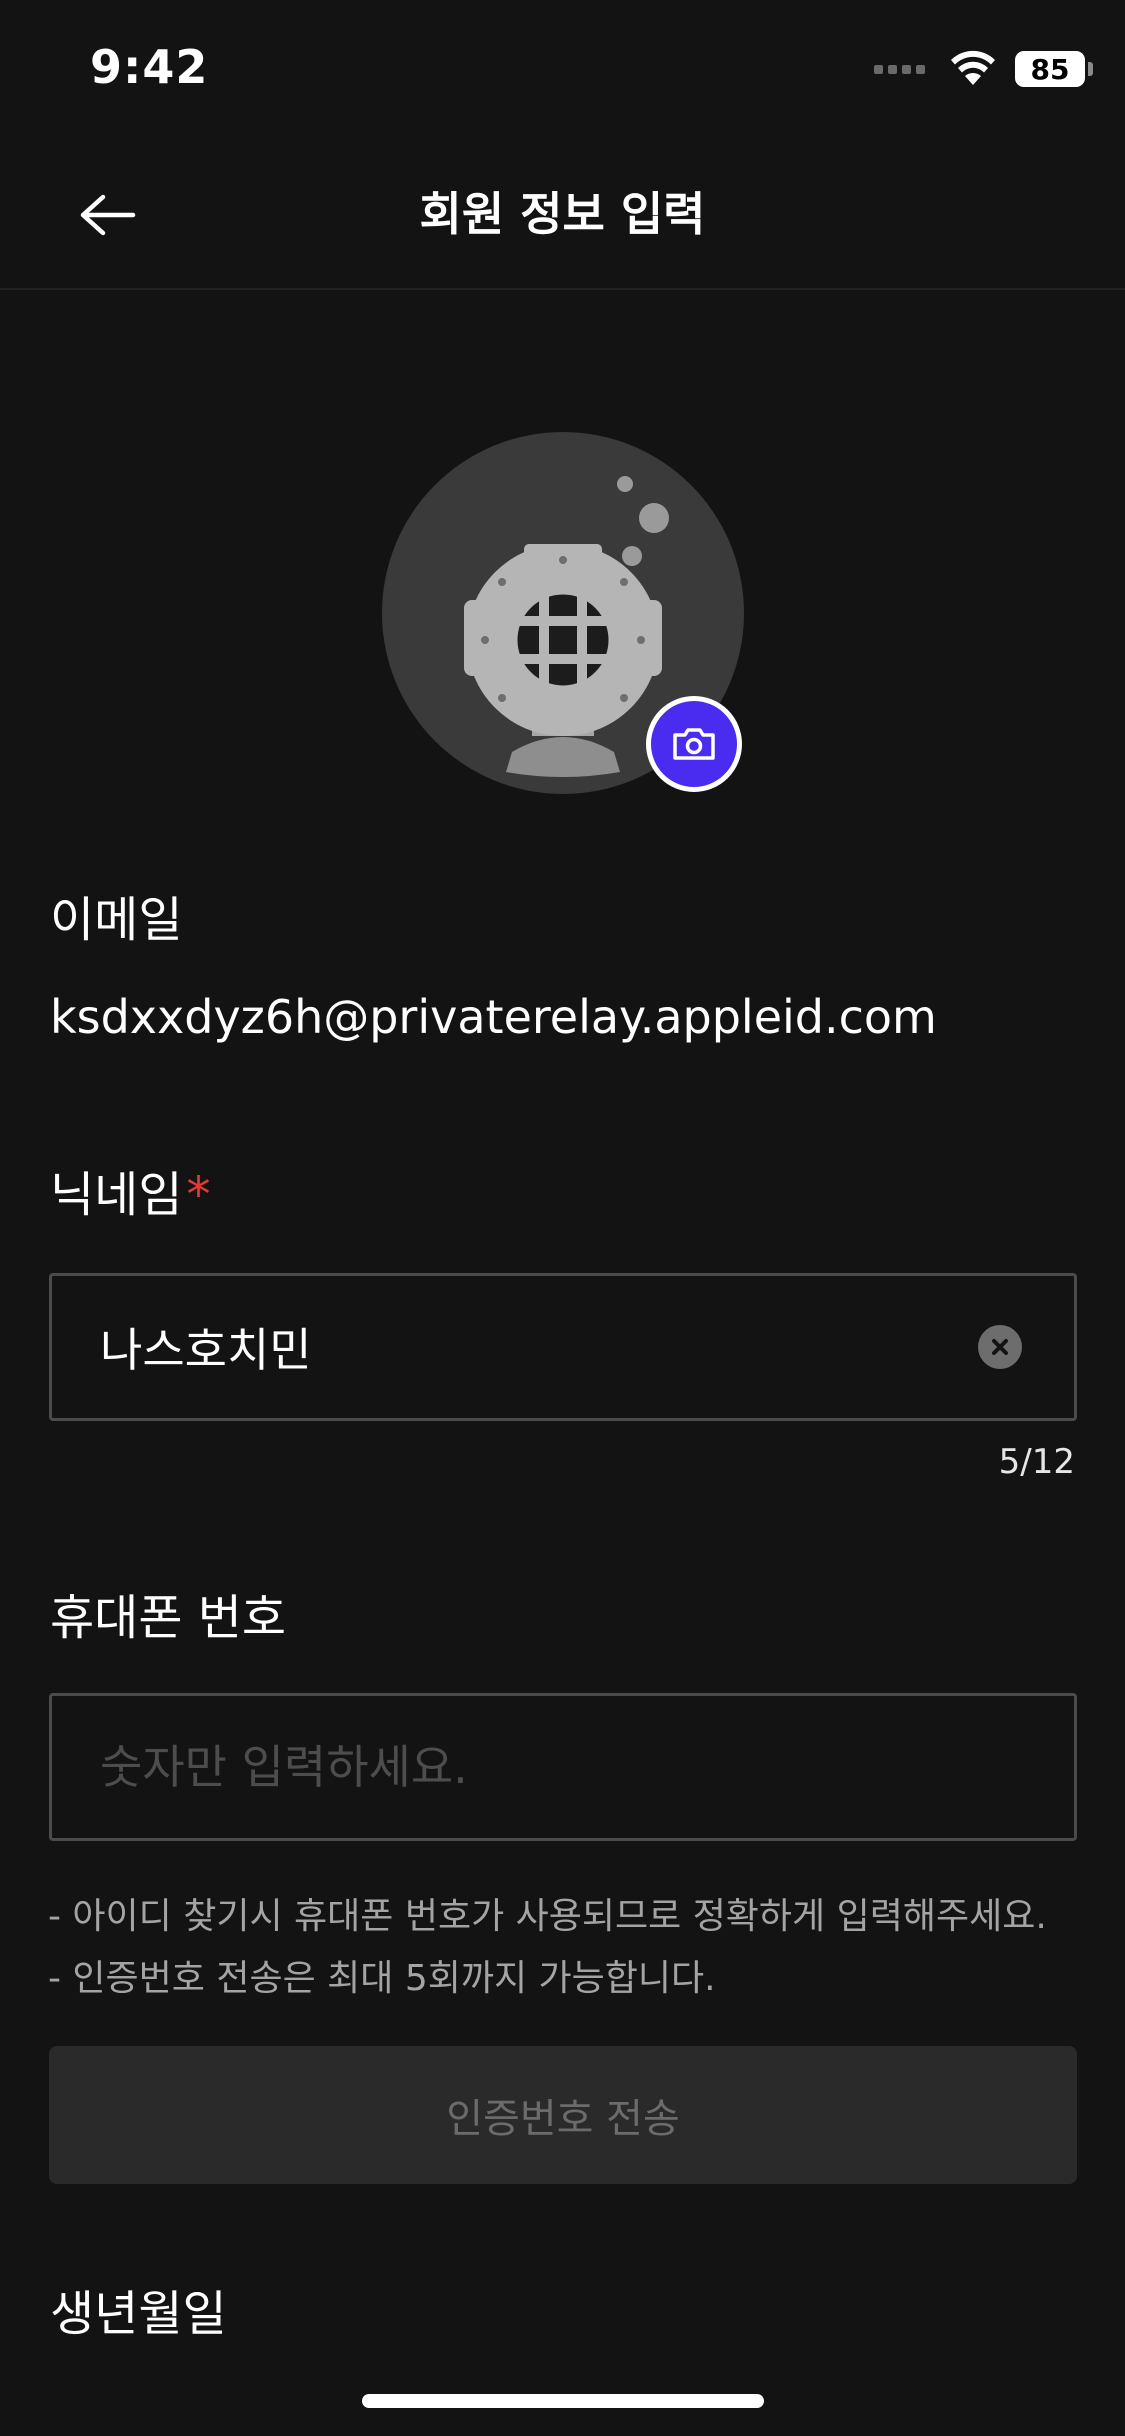  I want to click on change-photo-button, so click(694, 744).